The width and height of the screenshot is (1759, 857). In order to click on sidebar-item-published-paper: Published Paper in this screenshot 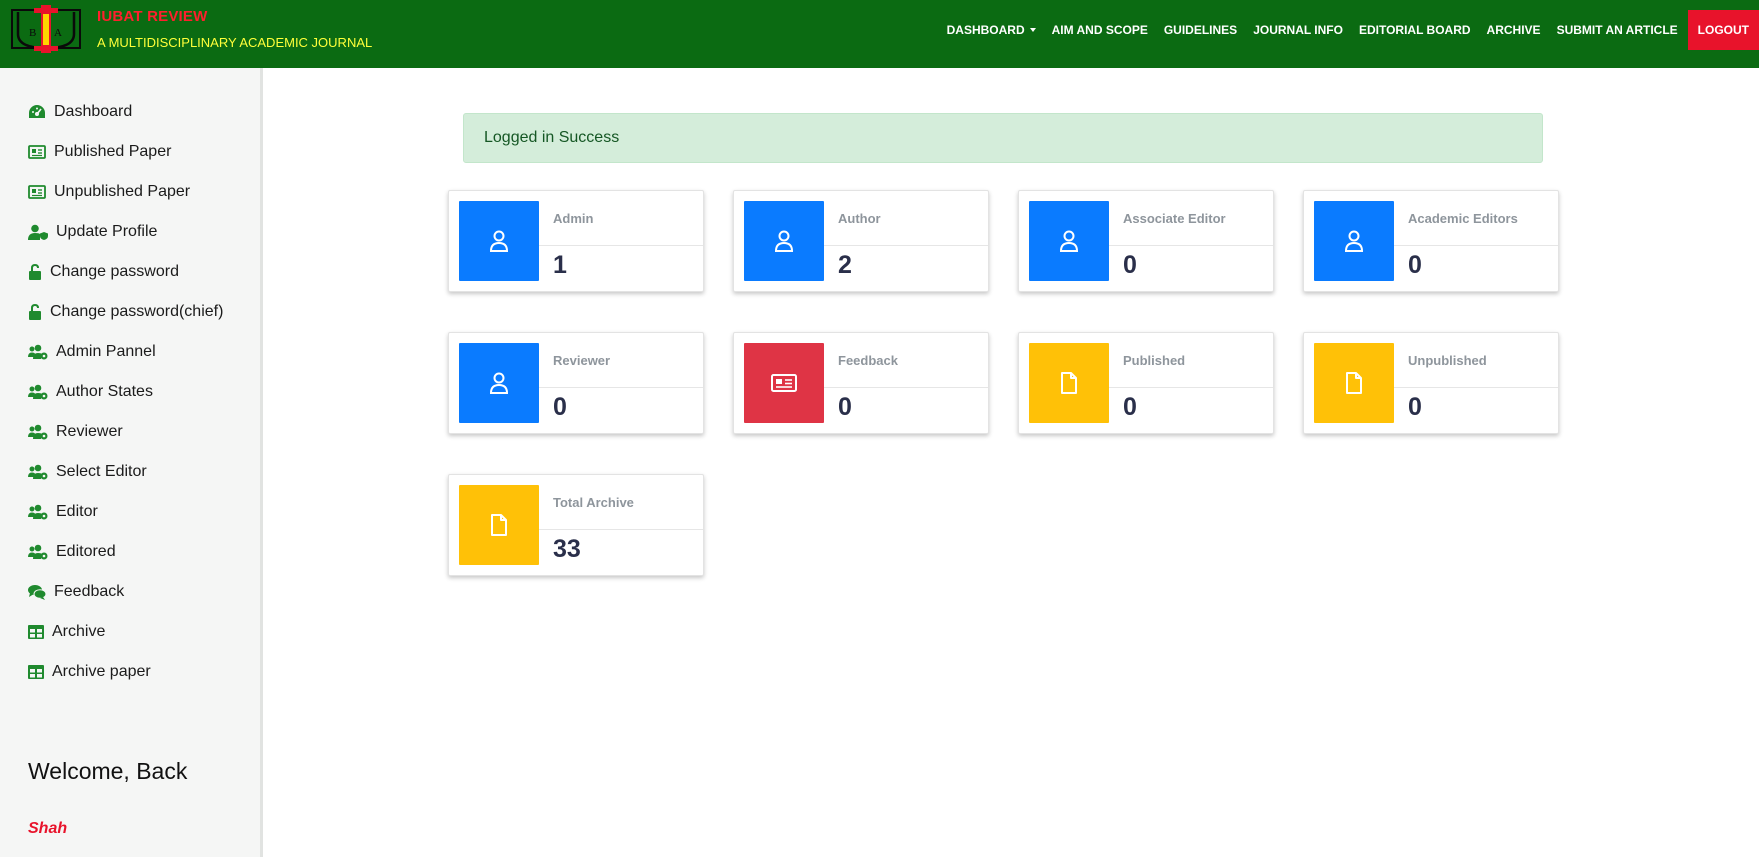, I will do `click(99, 152)`.